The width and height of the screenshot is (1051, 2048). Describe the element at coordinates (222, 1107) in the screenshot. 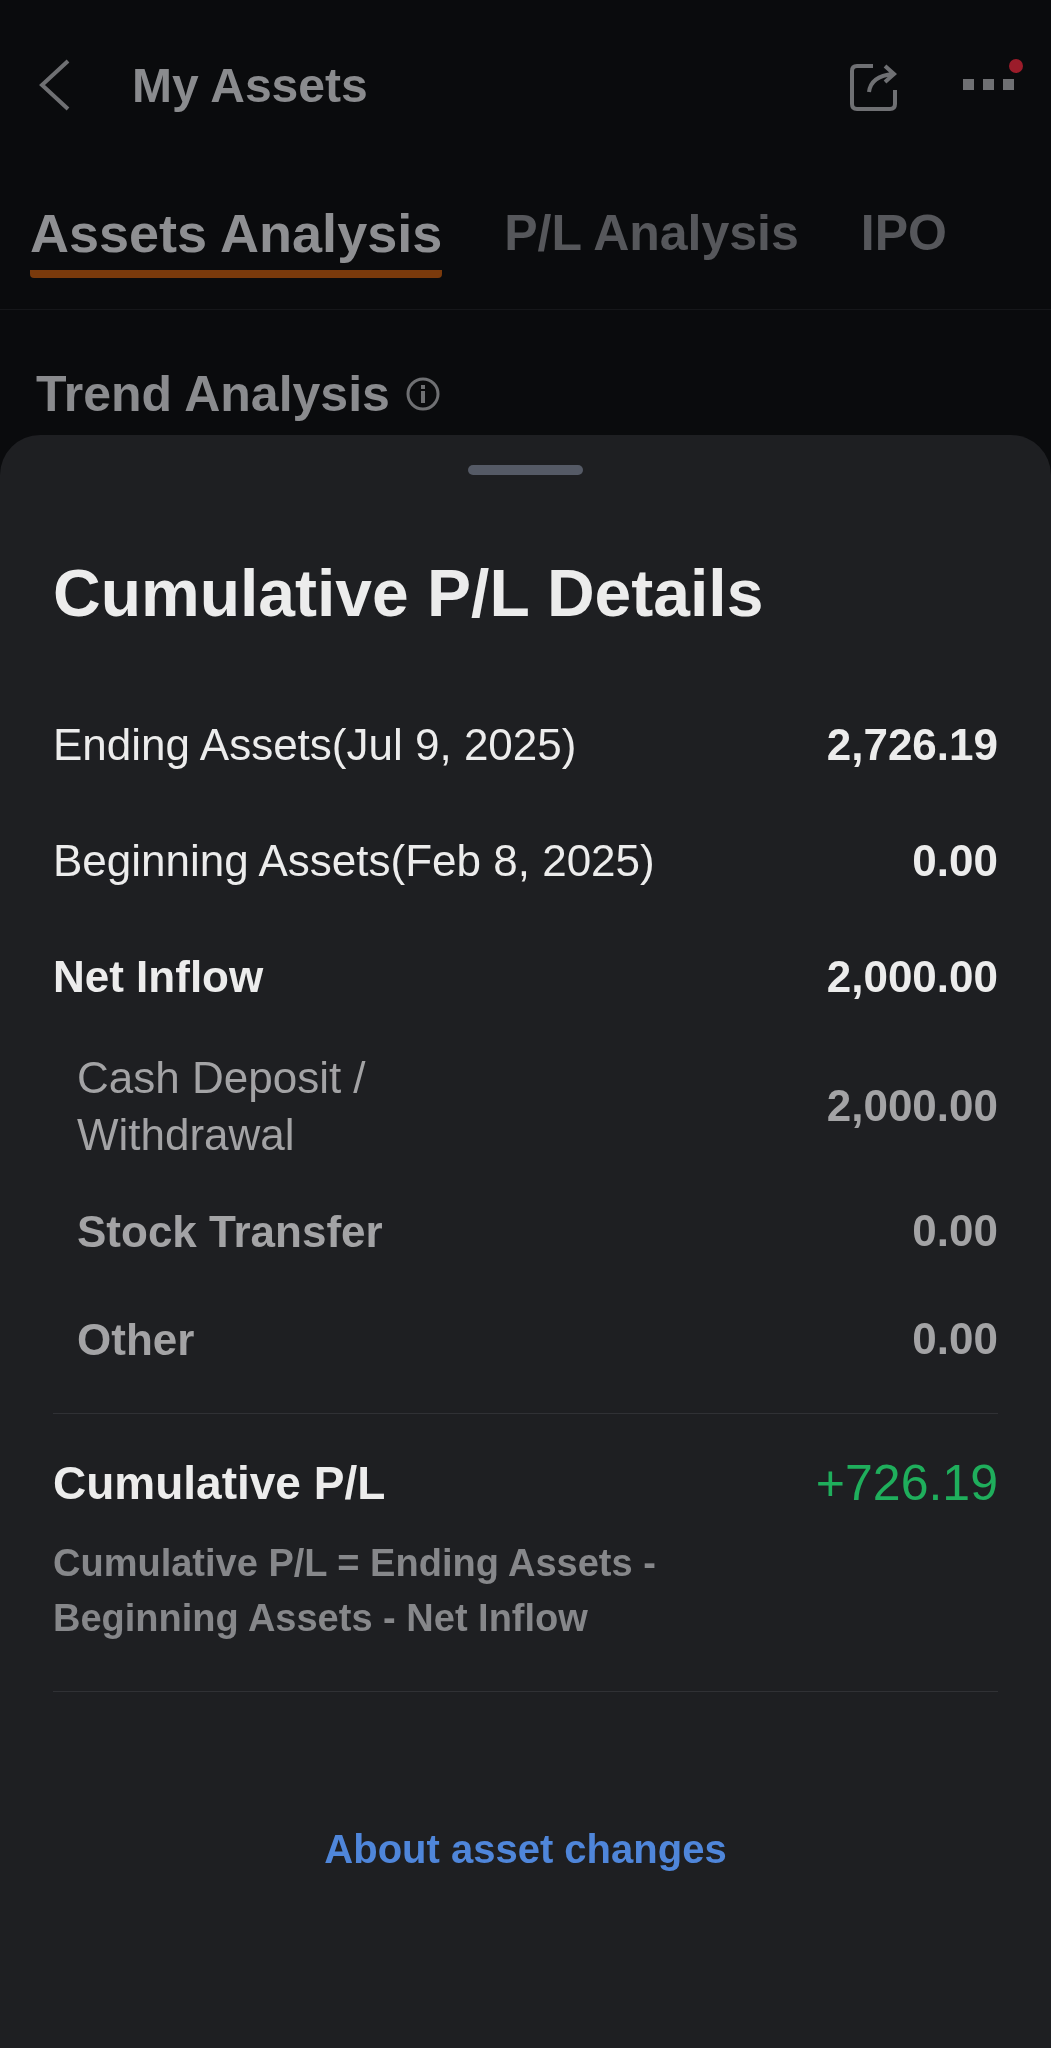

I see `row-label: Cash Deposit / Withdrawal` at that location.